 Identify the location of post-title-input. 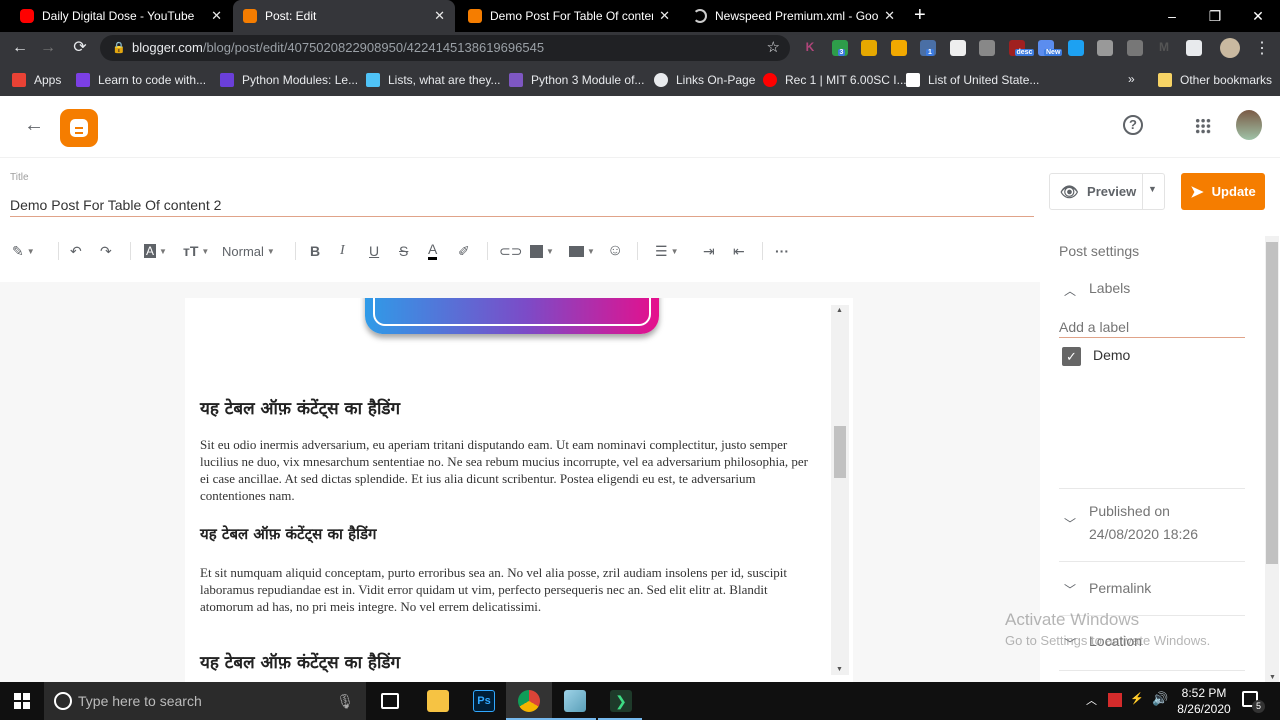
(522, 205).